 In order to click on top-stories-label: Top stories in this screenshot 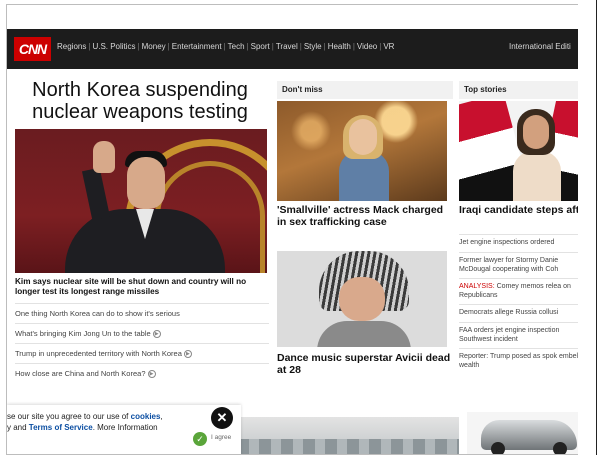, I will do `click(518, 90)`.